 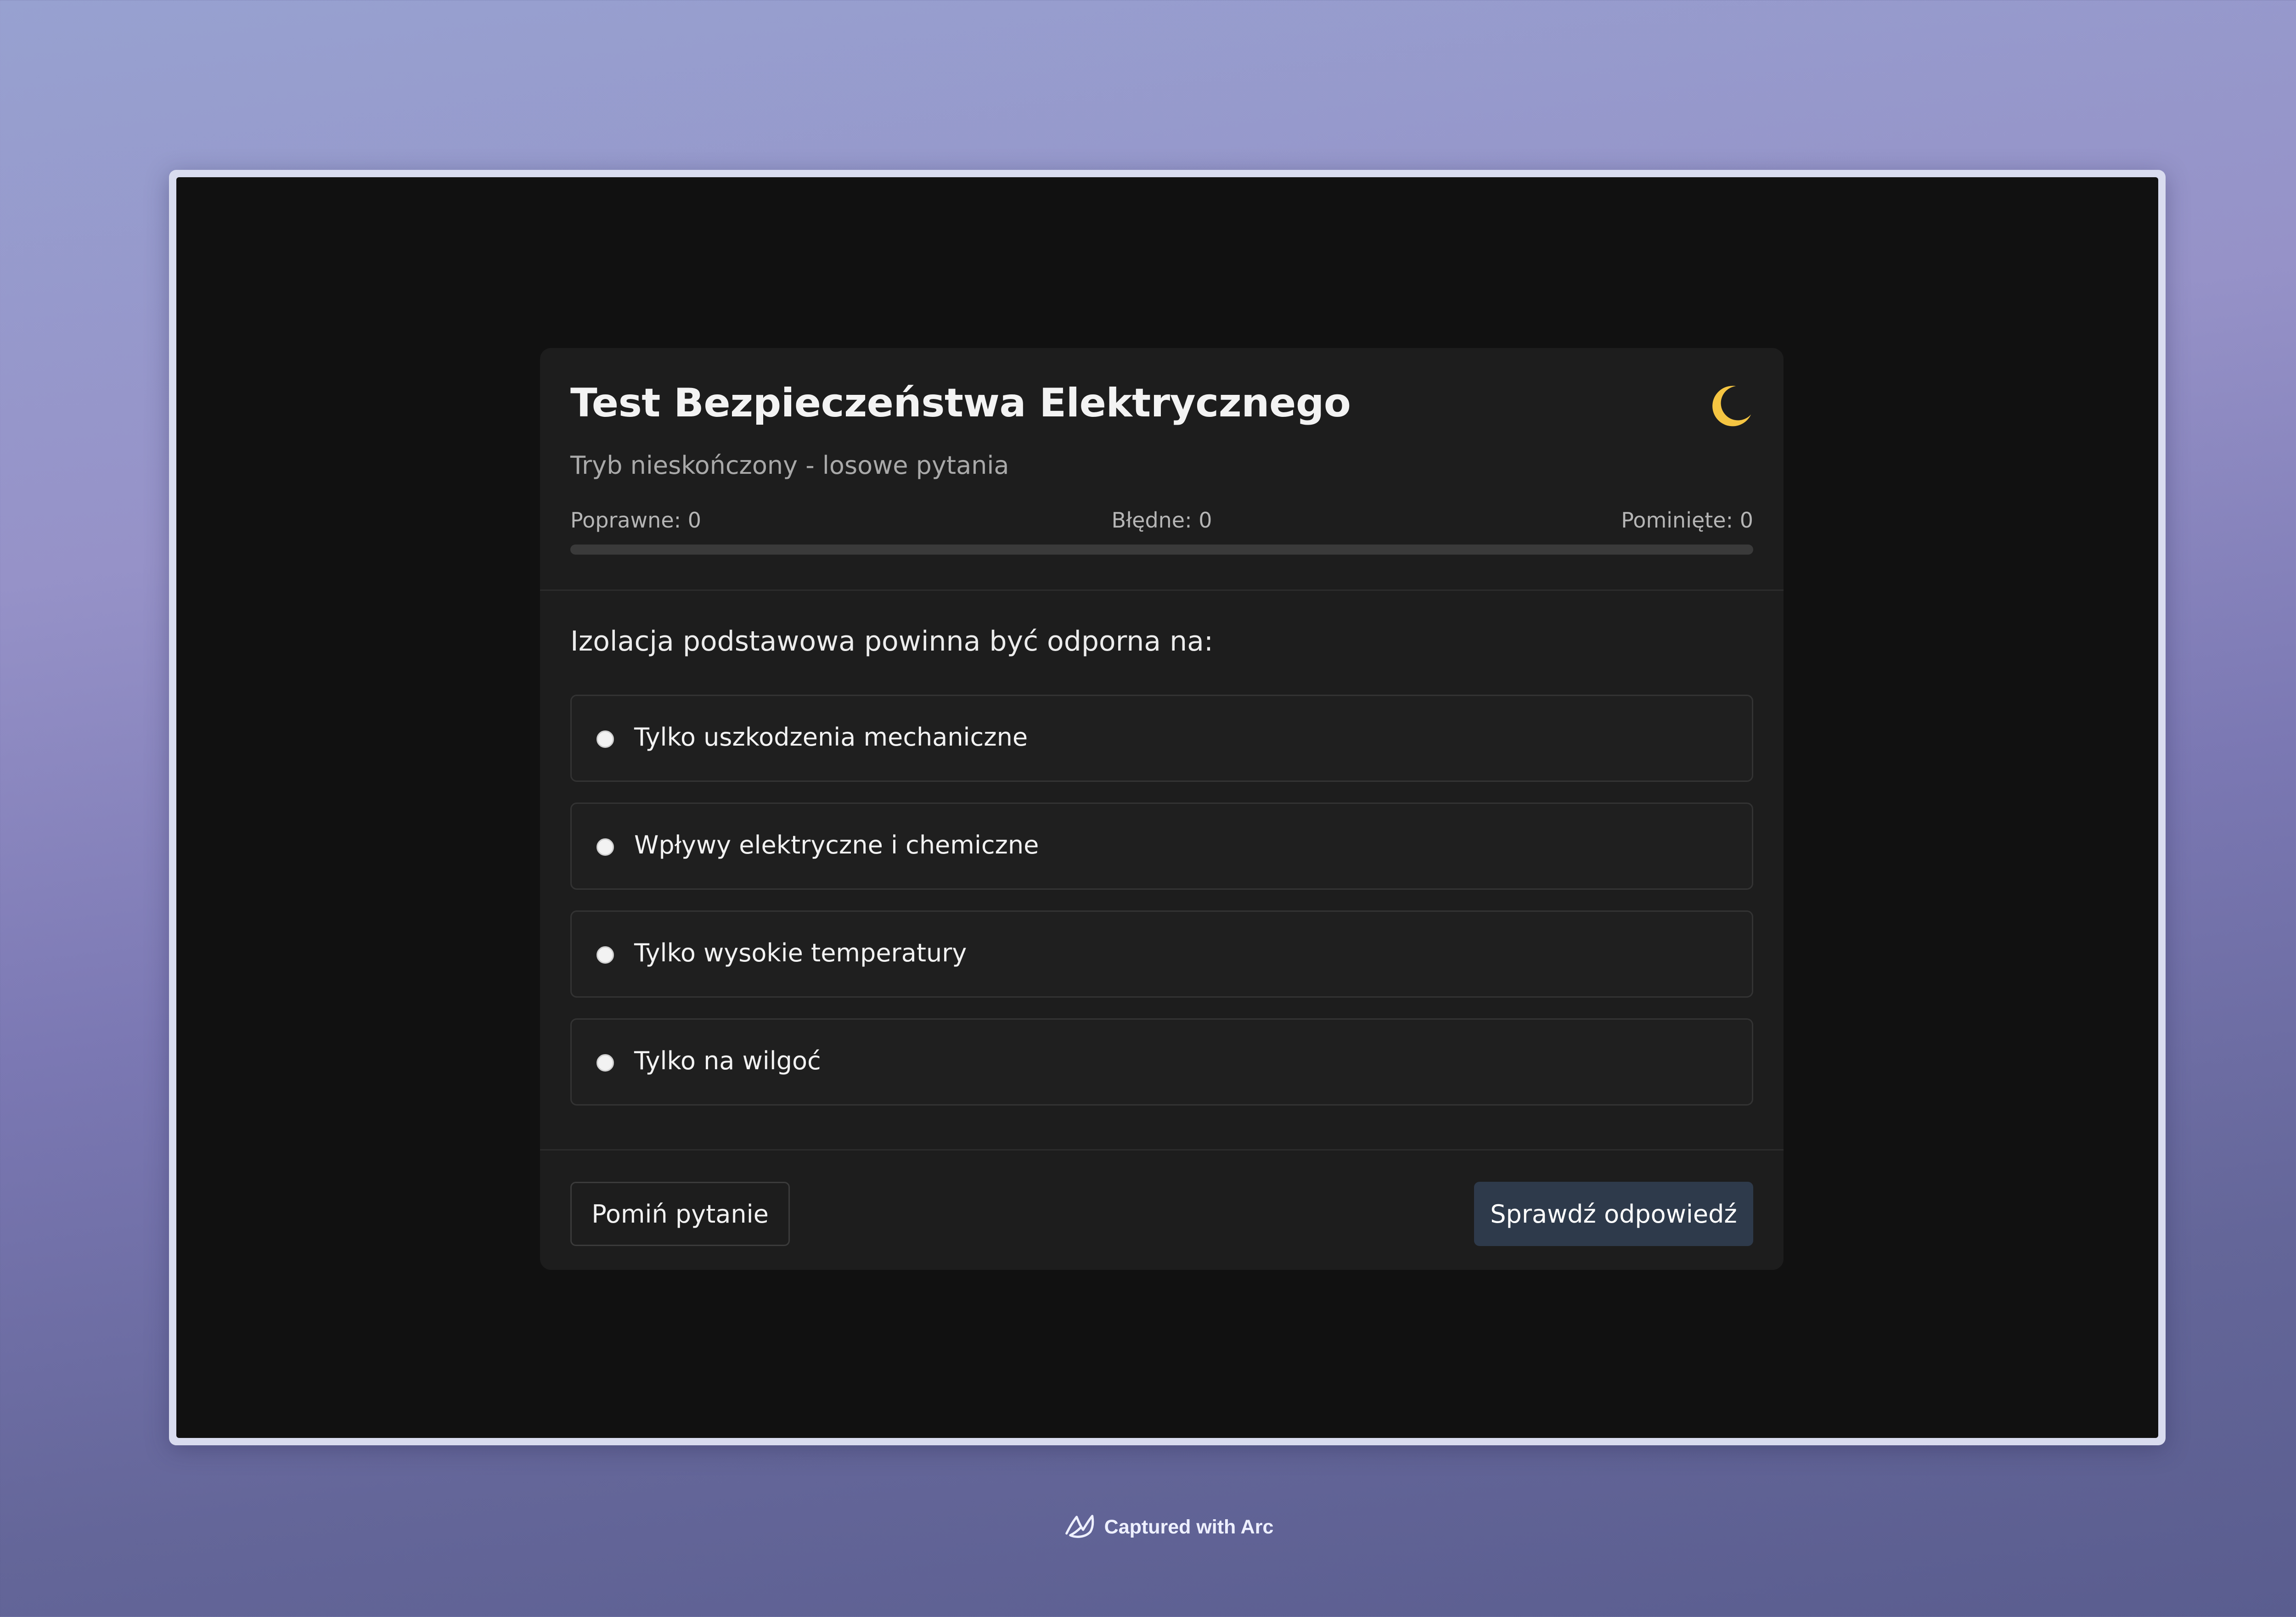 What do you see at coordinates (1687, 520) in the screenshot?
I see `skipped-count: Pominięte: 0` at bounding box center [1687, 520].